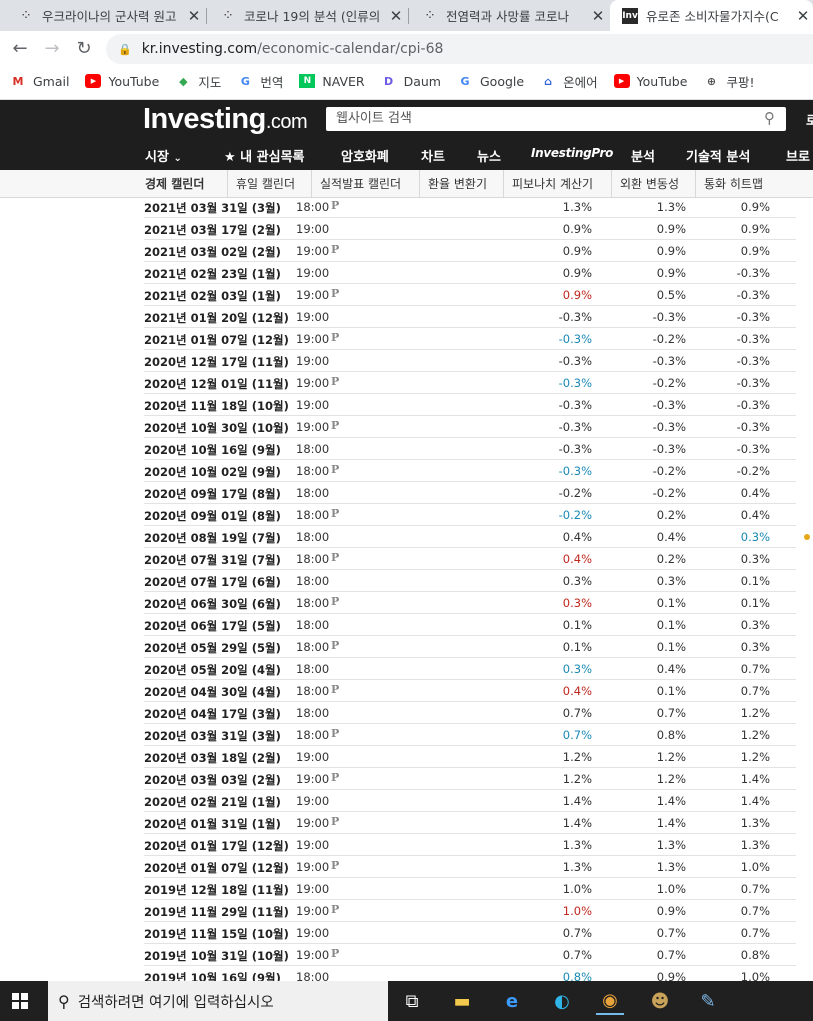 Image resolution: width=813 pixels, height=1021 pixels. What do you see at coordinates (20, 49) in the screenshot?
I see `back-arrow-icon: ←` at bounding box center [20, 49].